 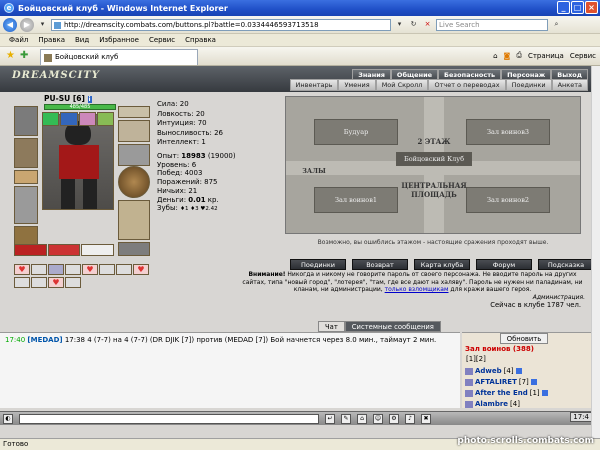 I want to click on fights-button: Поединки, so click(x=318, y=264).